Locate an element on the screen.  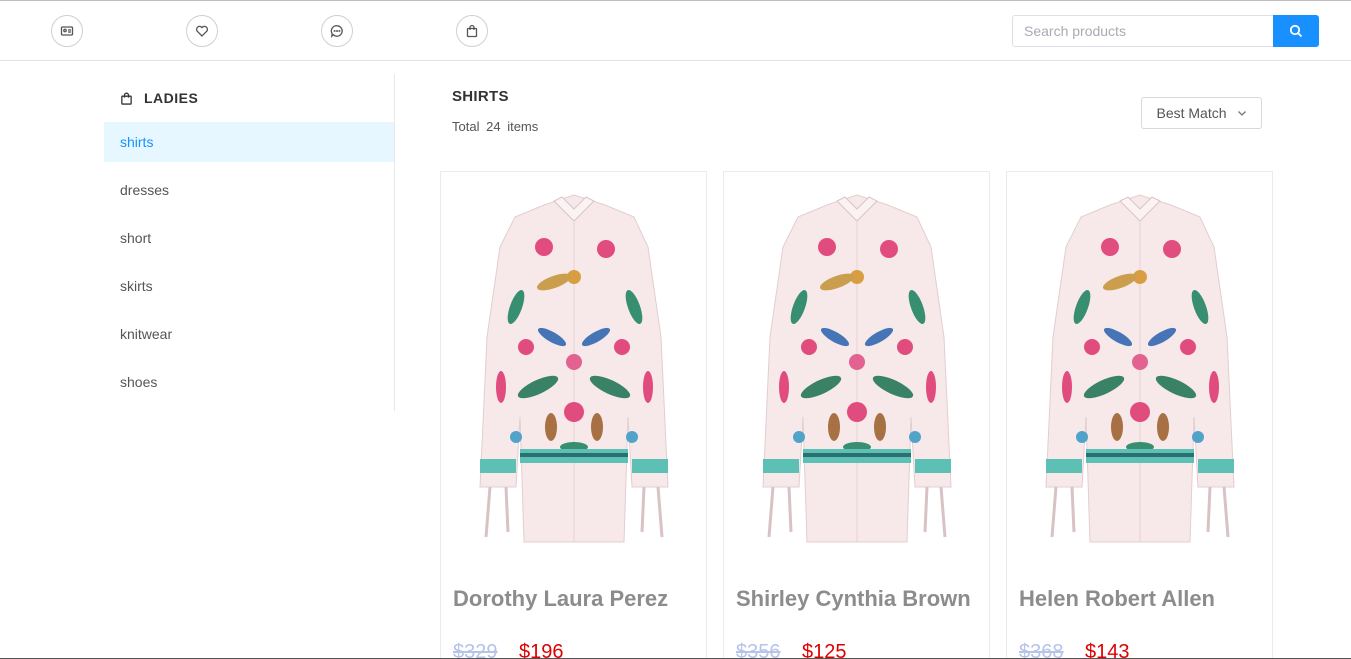
product-card: Helen Robert Allen $368 $143 is located at coordinates (1139, 415).